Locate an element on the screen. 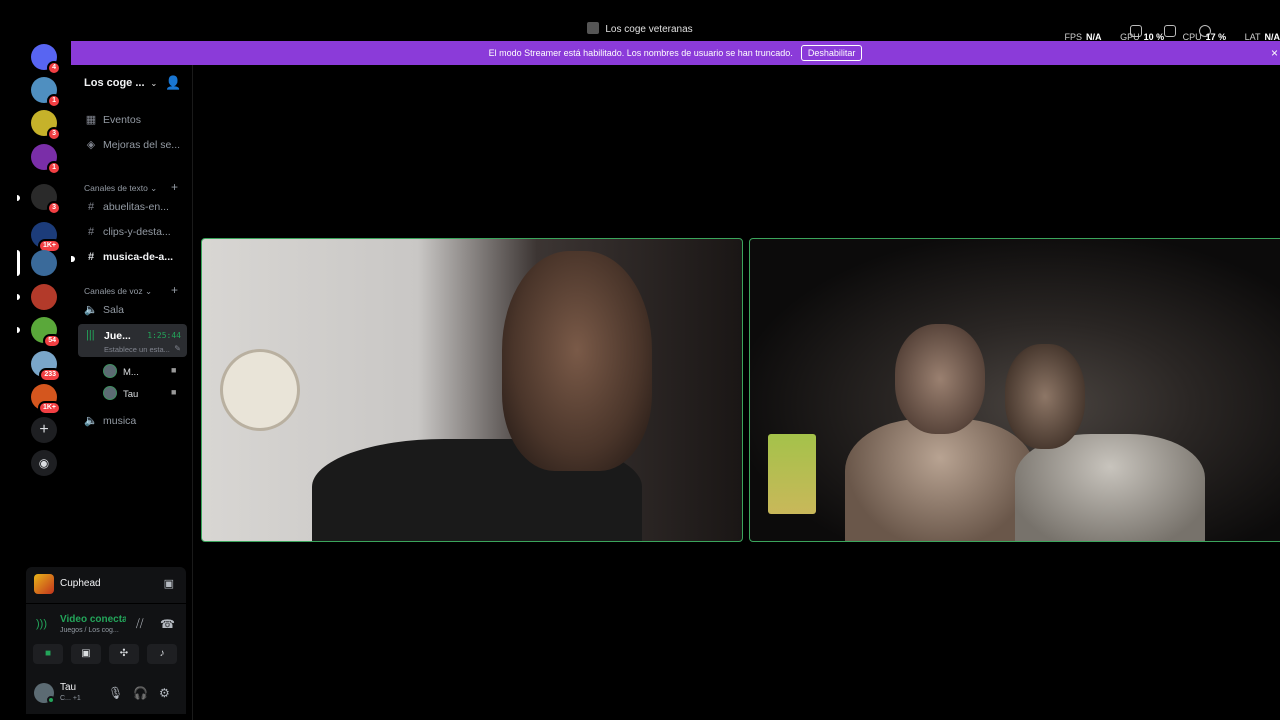 The height and width of the screenshot is (720, 1280). compass-icon: ◉ is located at coordinates (44, 463).